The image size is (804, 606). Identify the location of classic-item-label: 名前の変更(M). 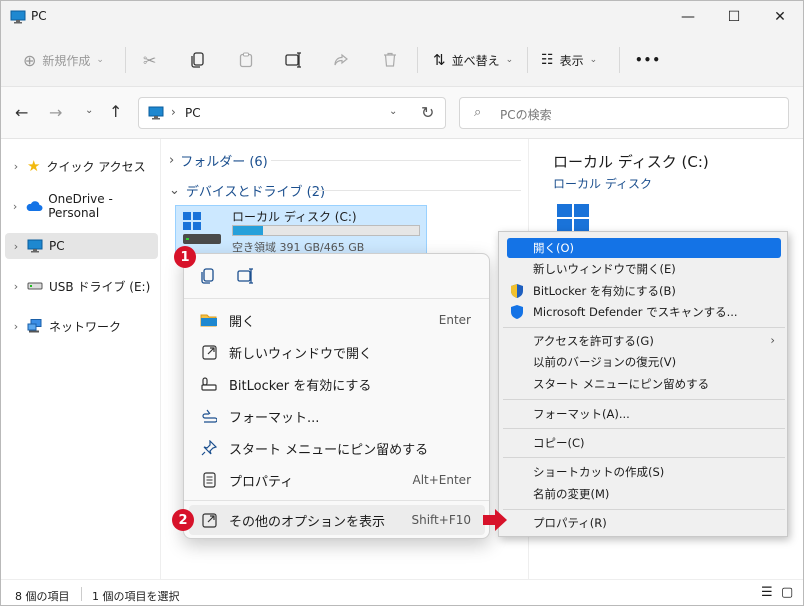
(571, 494).